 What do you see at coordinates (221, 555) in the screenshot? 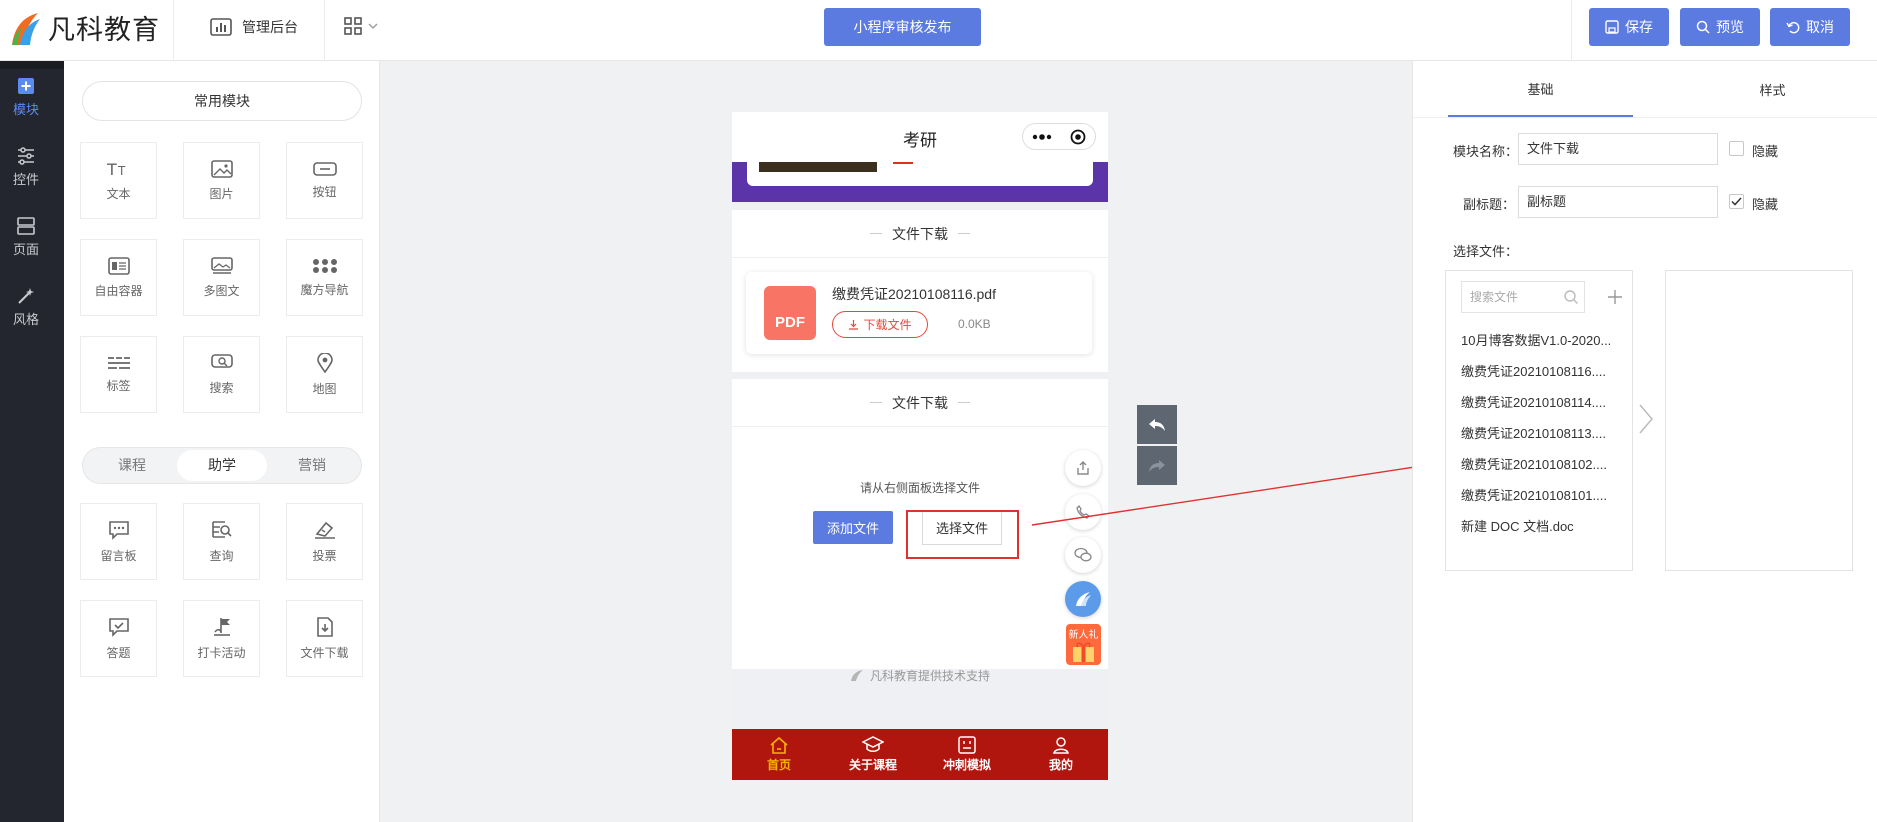
I see `module-label: 查询` at bounding box center [221, 555].